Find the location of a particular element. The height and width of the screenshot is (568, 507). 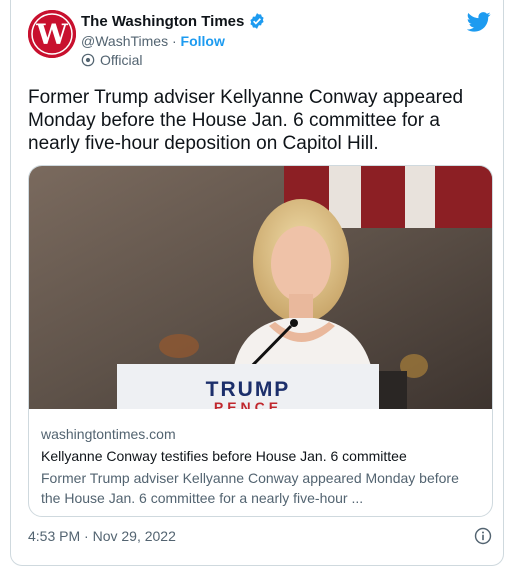

svg-text: W is located at coordinates (51, 34).